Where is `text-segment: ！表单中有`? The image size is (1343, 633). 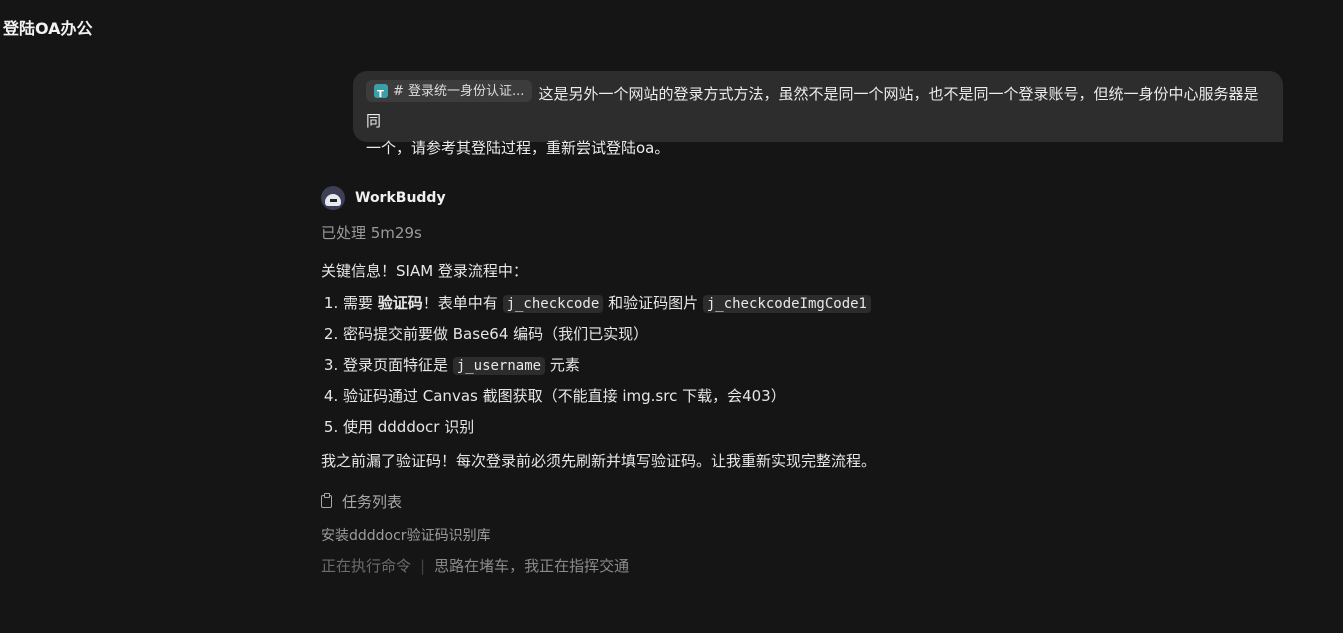 text-segment: ！表单中有 is located at coordinates (462, 303).